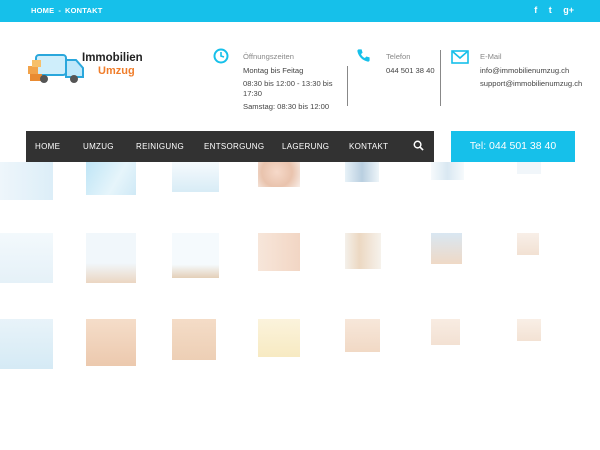 The width and height of the screenshot is (600, 450). What do you see at coordinates (253, 93) in the screenshot?
I see `opening-hours-line3: 17:30` at bounding box center [253, 93].